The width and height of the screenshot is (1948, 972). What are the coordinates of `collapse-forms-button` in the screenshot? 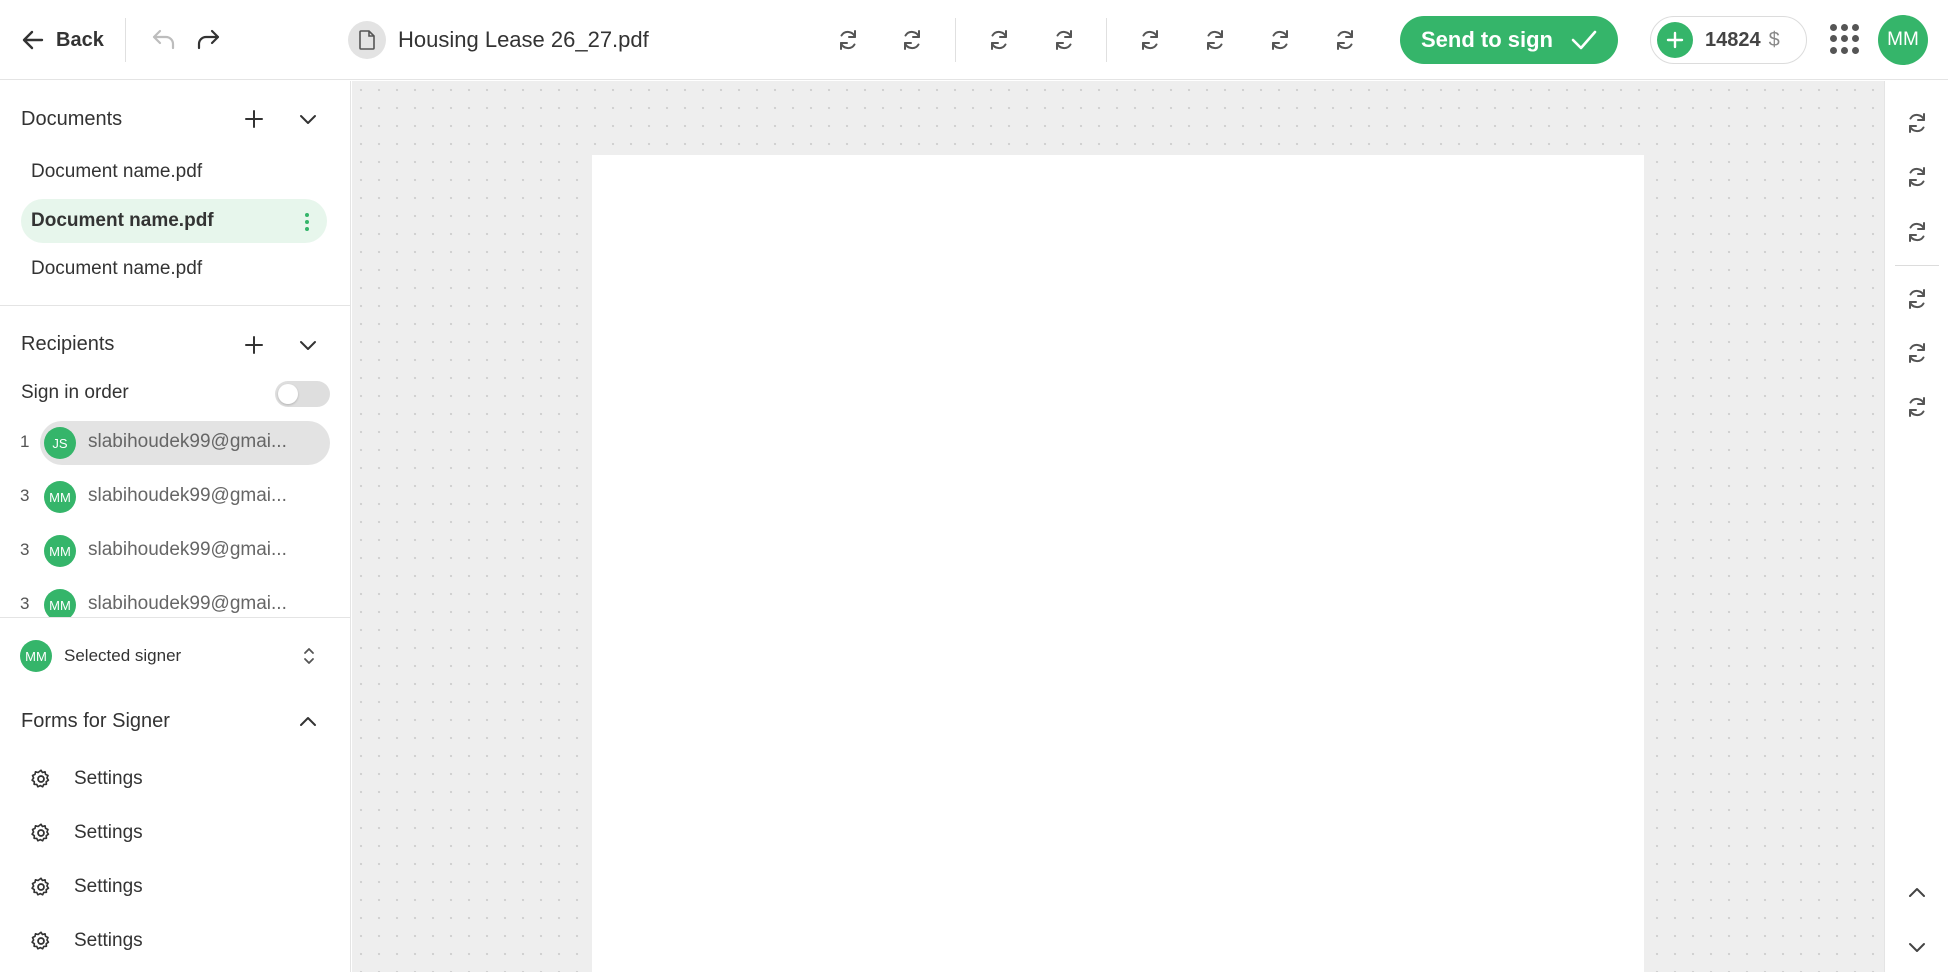 It's located at (308, 722).